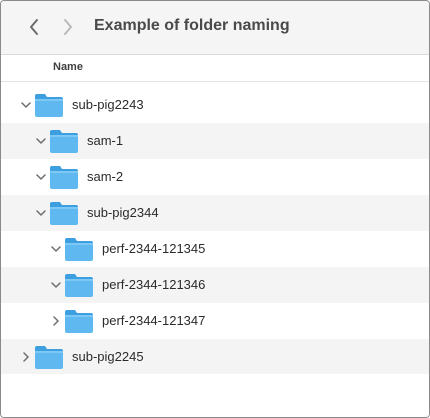 The image size is (430, 418). What do you see at coordinates (154, 248) in the screenshot?
I see `folder-name: perf-2344-121345` at bounding box center [154, 248].